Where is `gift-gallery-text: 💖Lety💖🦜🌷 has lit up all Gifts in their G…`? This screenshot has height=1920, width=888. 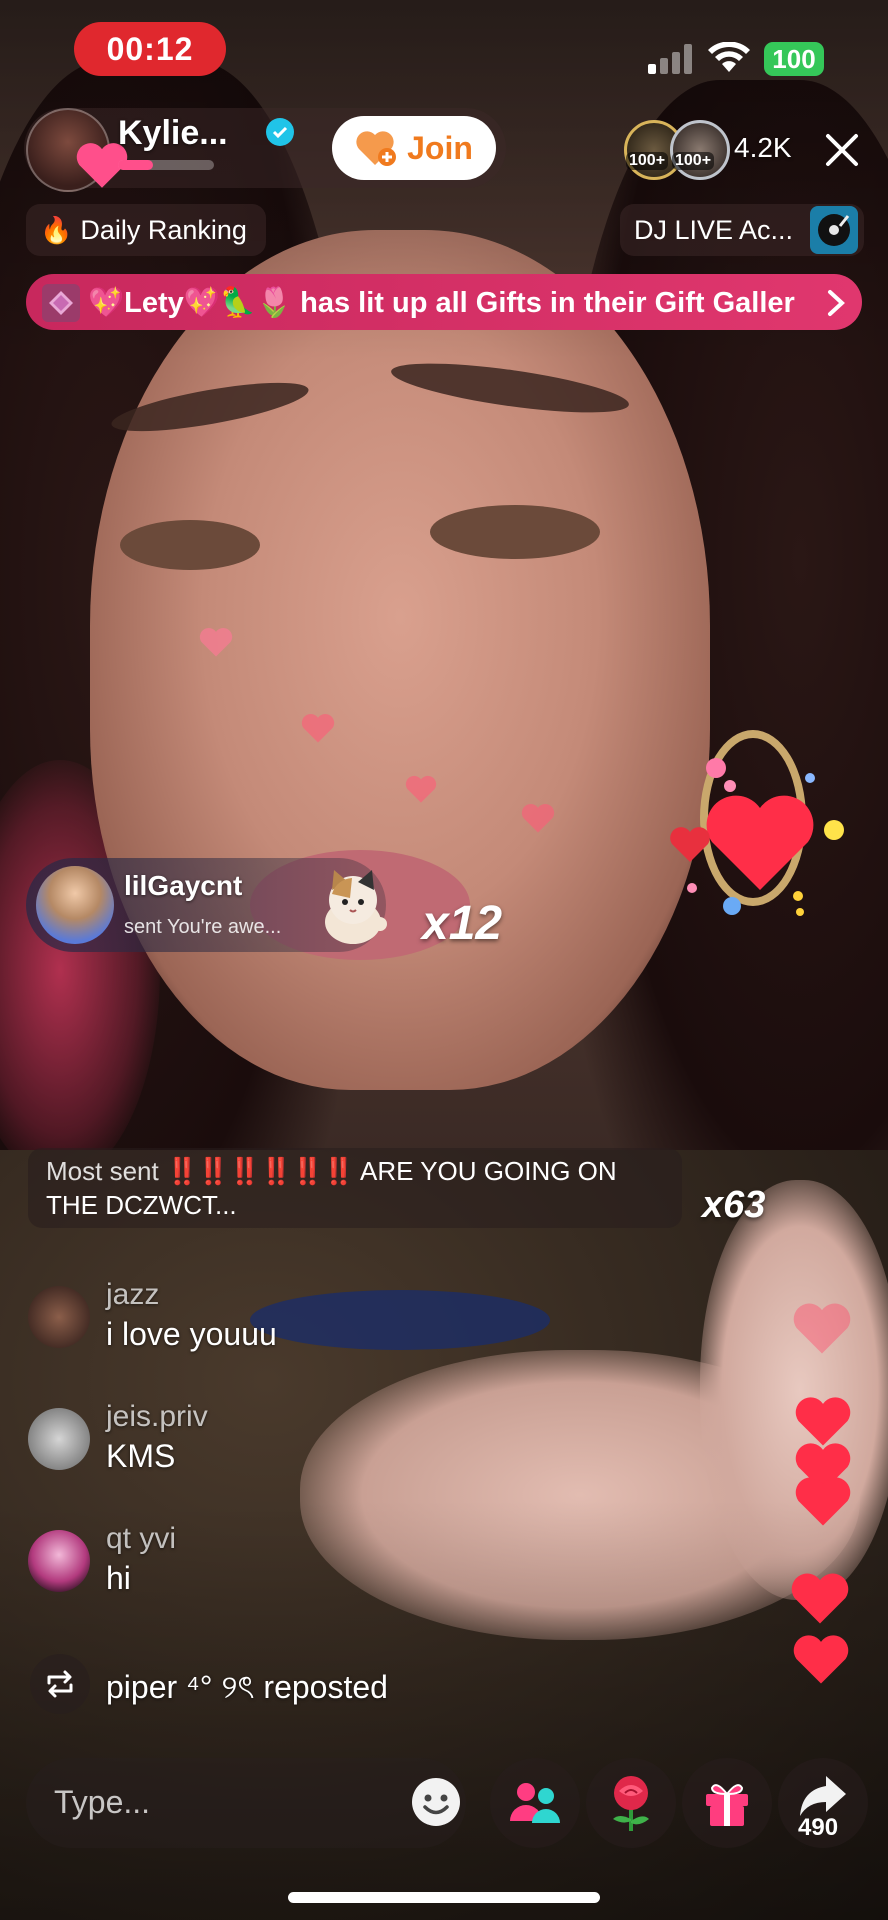 gift-gallery-text: 💖Lety💖🦜🌷 has lit up all Gifts in their G… is located at coordinates (441, 303).